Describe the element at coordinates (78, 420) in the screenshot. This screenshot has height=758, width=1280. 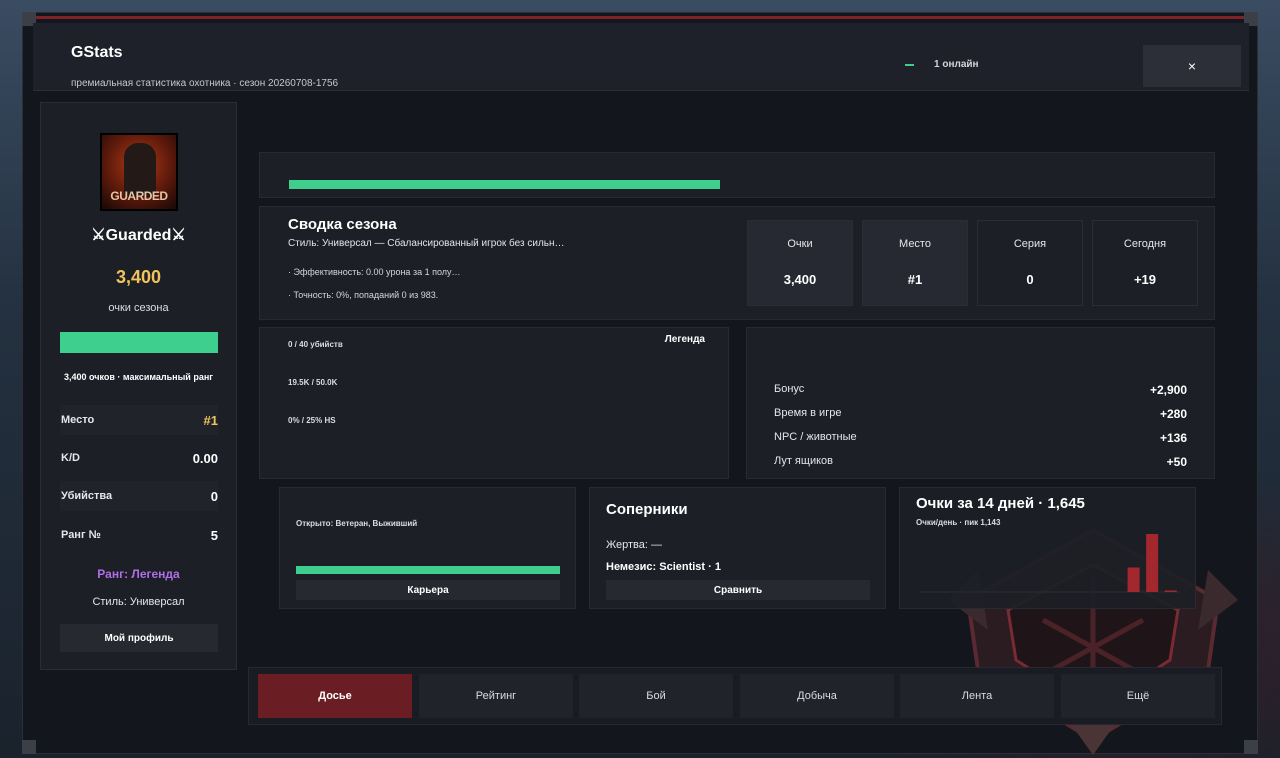
I see `stat-label: Место` at that location.